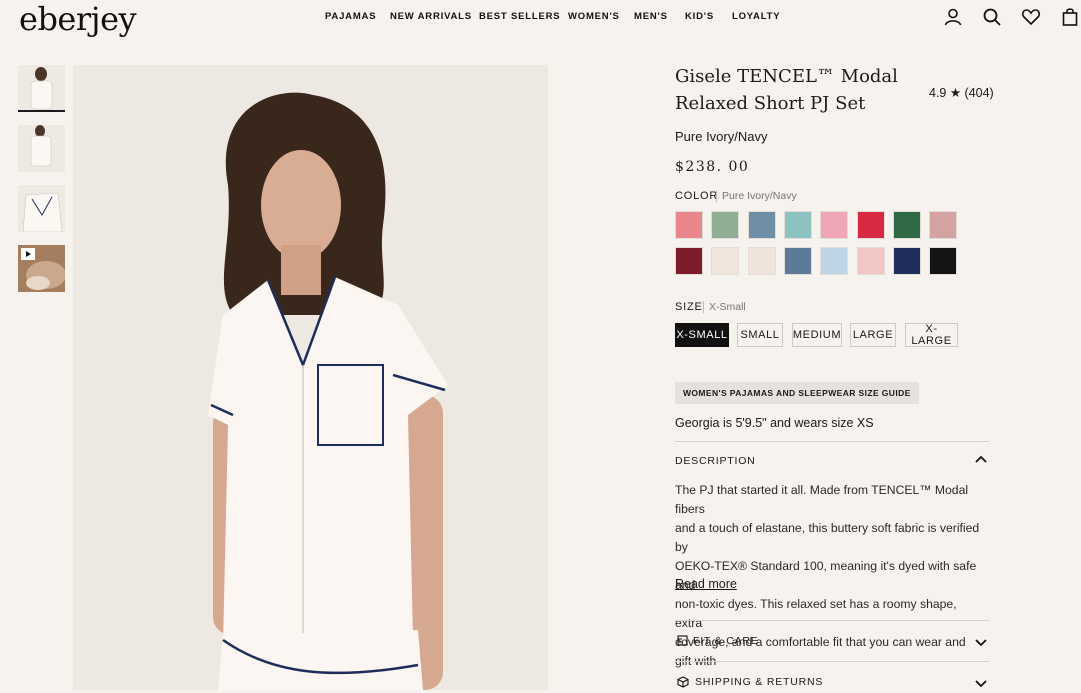 This screenshot has height=693, width=1081. I want to click on nav-best-sellers: BEST SELLERS, so click(523, 16).